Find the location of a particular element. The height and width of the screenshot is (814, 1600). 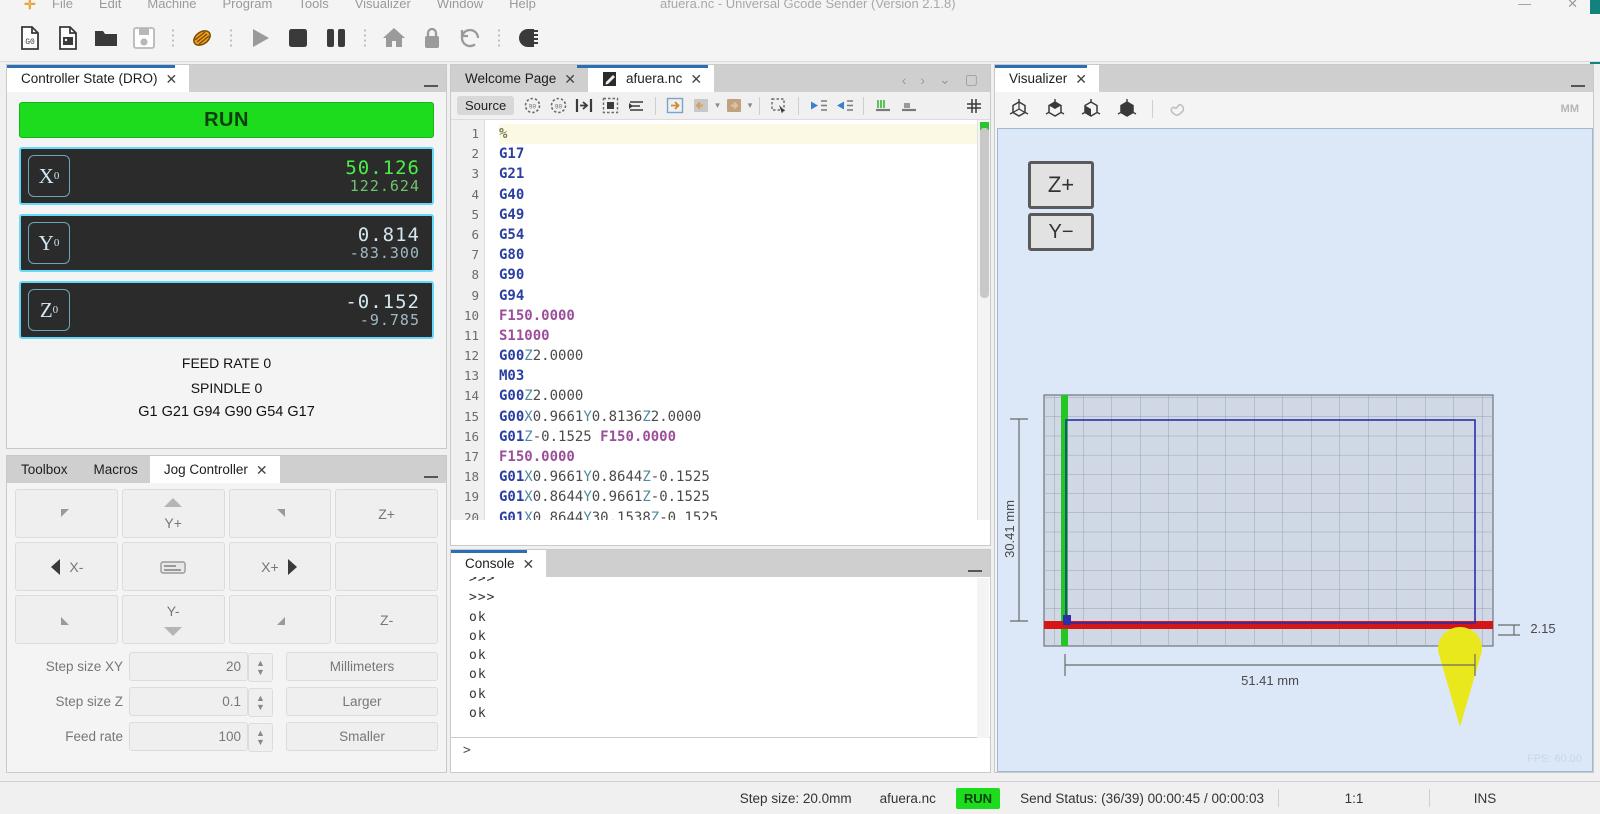

source-view-chip: Source is located at coordinates (486, 105).